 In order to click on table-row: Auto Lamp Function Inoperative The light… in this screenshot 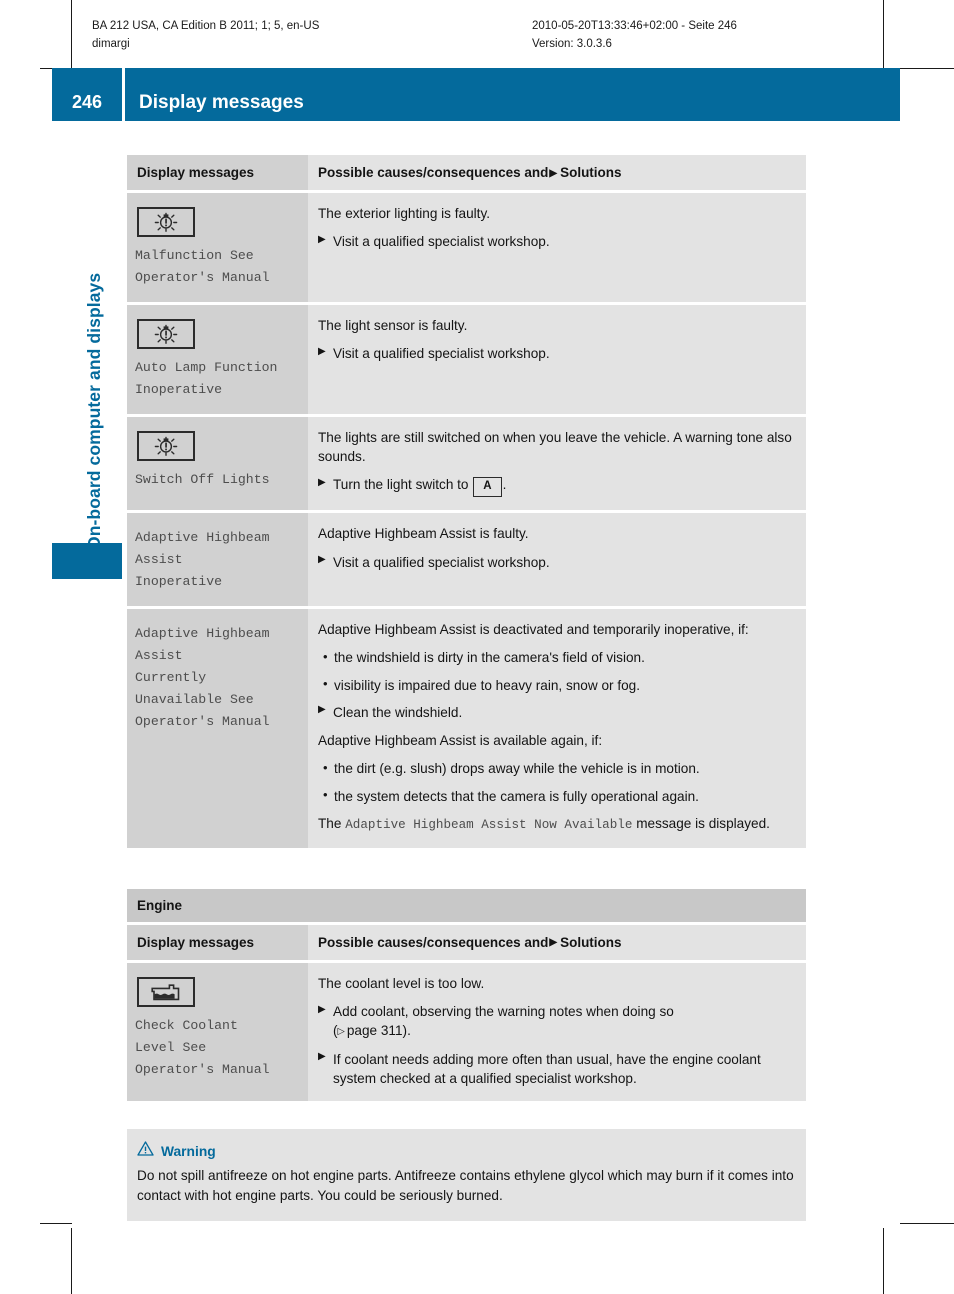, I will do `click(466, 357)`.